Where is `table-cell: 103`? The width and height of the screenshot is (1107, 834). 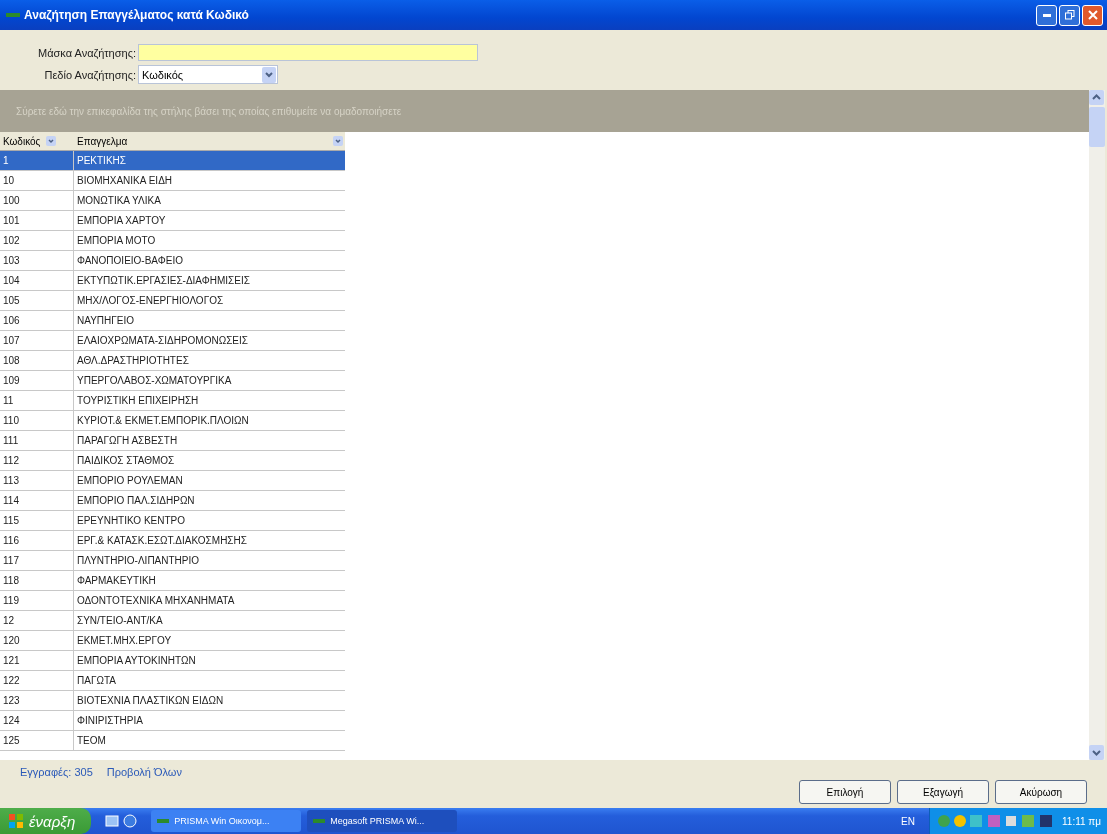 table-cell: 103 is located at coordinates (37, 260).